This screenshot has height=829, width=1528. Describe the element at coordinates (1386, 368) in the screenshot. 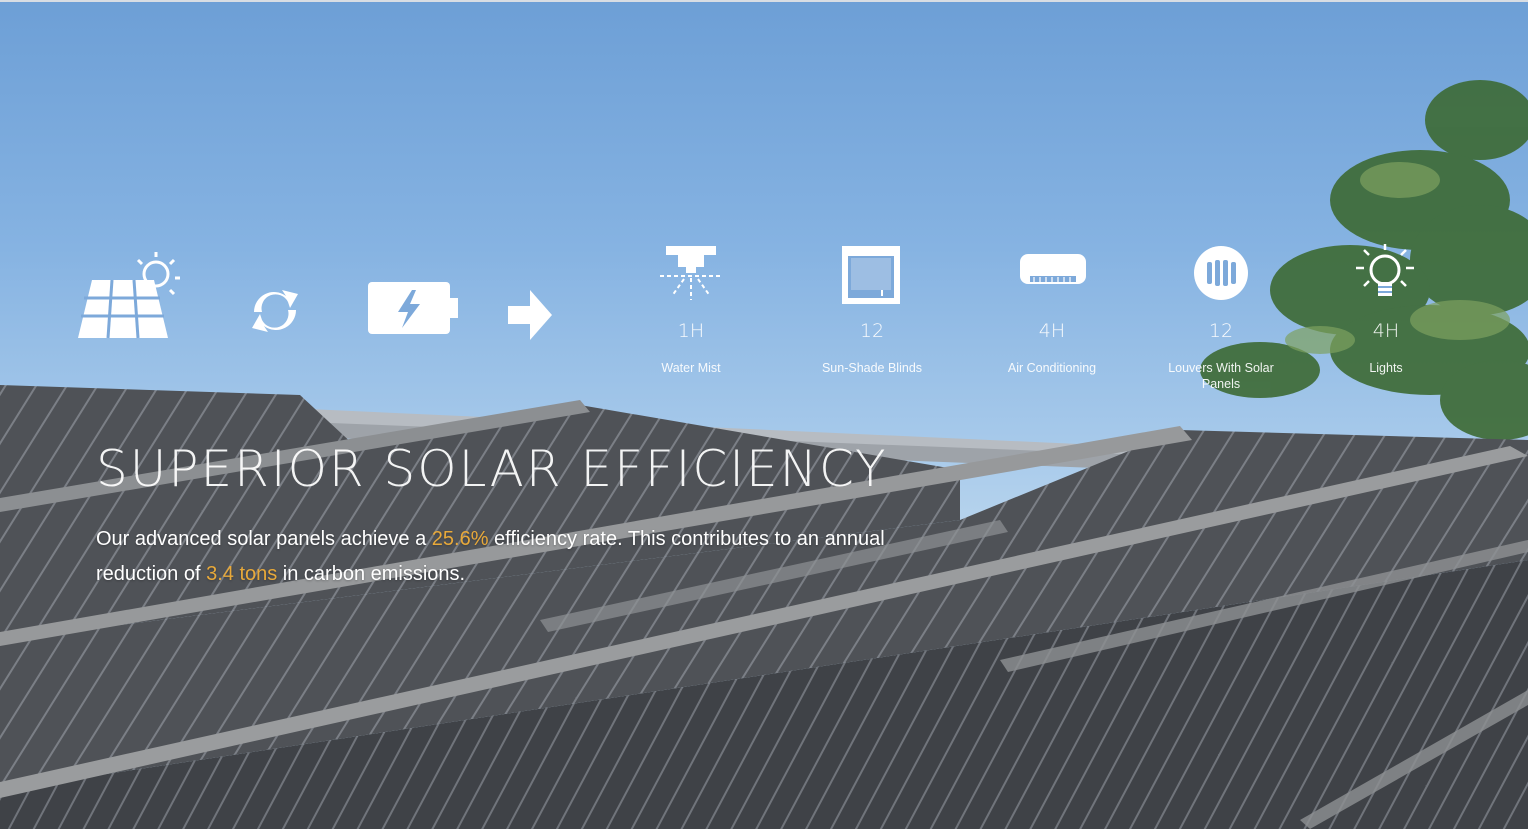

I see `lights-label: Lights` at that location.